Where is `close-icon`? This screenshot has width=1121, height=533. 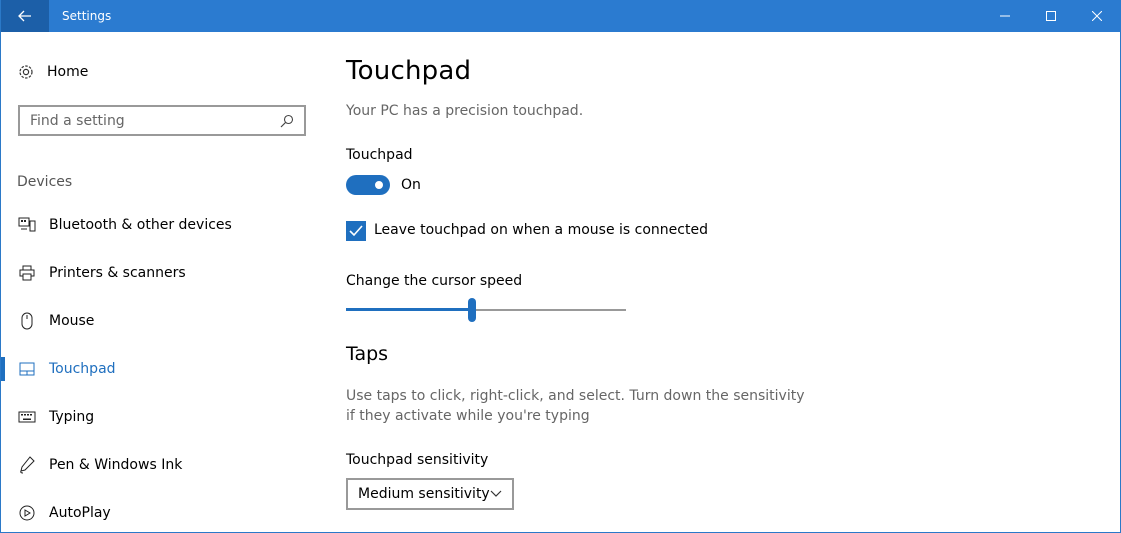 close-icon is located at coordinates (1097, 16).